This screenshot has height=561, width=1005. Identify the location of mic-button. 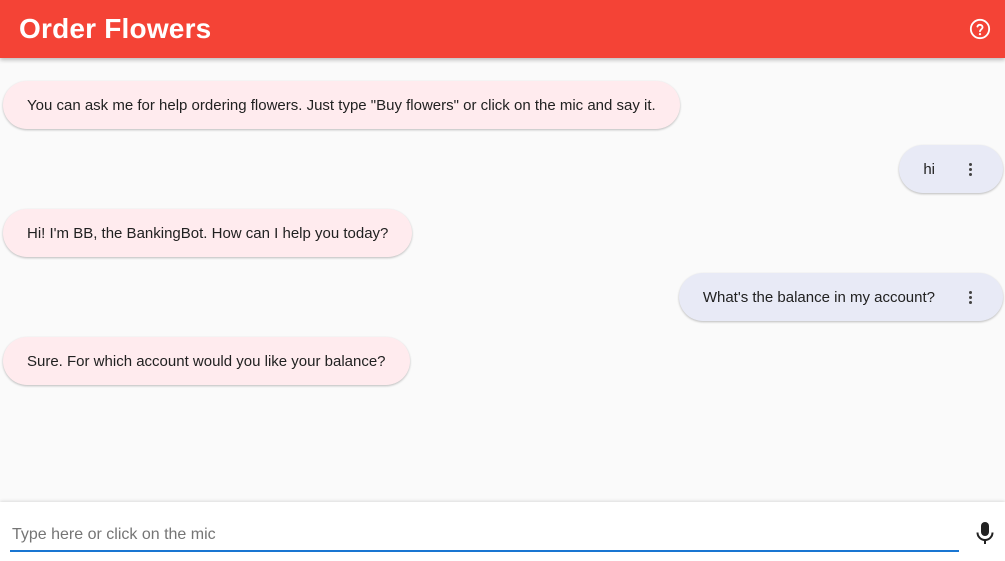
(985, 533).